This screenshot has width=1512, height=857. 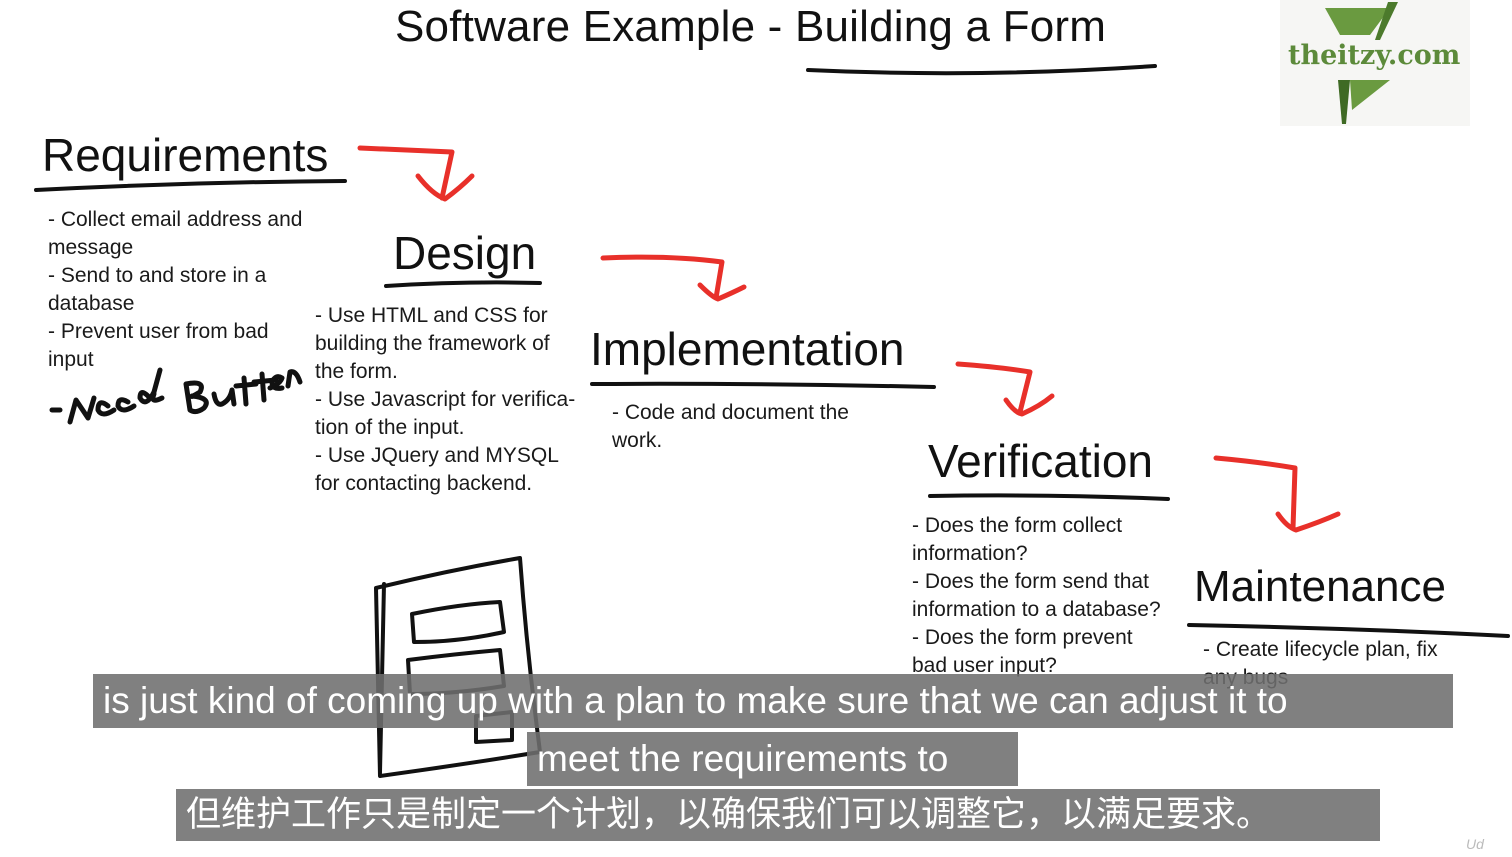 What do you see at coordinates (158, 331) in the screenshot?
I see `list-item: - Prevent user from bad` at bounding box center [158, 331].